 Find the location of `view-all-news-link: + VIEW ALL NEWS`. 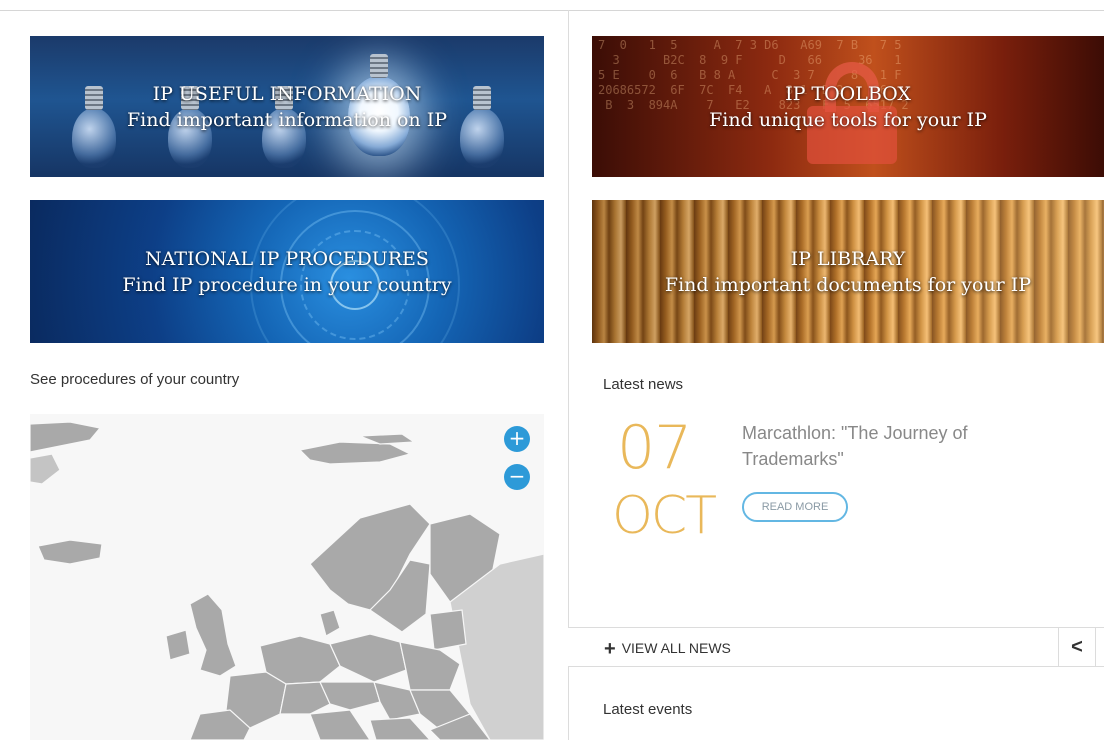

view-all-news-link: + VIEW ALL NEWS is located at coordinates (667, 649).